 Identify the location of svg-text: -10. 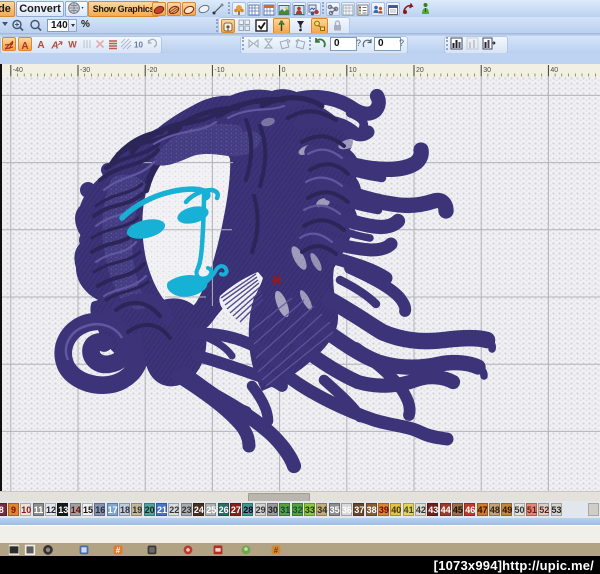
(219, 70).